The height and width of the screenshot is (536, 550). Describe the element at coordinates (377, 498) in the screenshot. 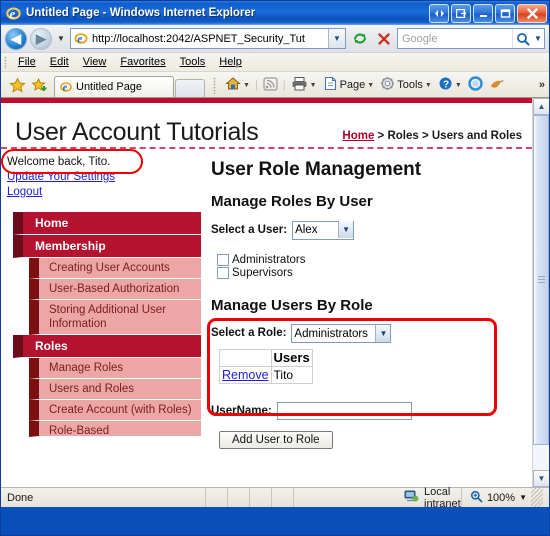

I see `security-zone: Local intranet` at that location.